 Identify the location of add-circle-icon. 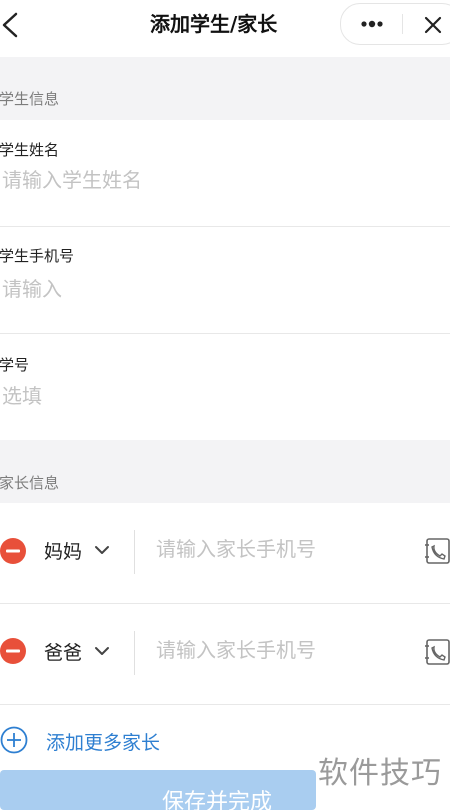
(14, 740).